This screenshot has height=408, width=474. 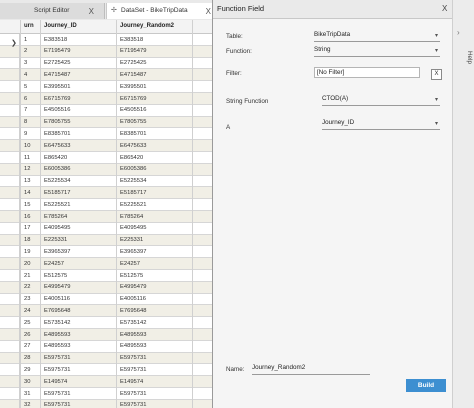 What do you see at coordinates (107, 217) in the screenshot?
I see `table-row: 16 E785264 E785264` at bounding box center [107, 217].